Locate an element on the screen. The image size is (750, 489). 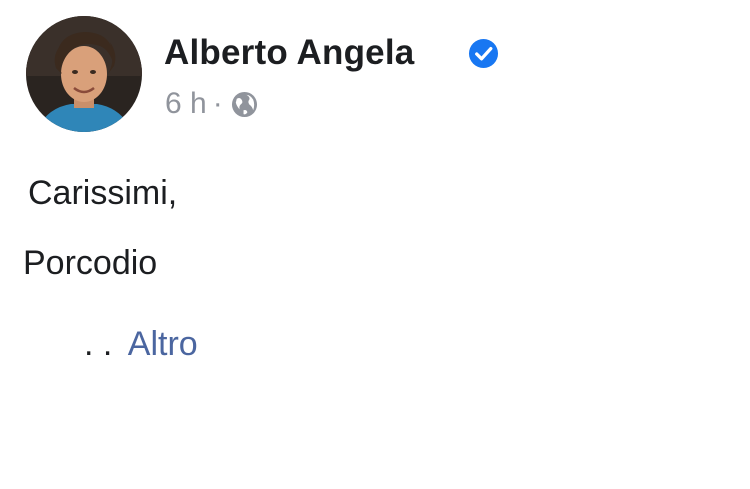
avatar is located at coordinates (84, 74).